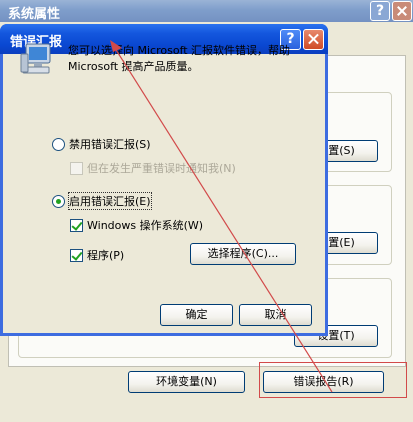 This screenshot has height=422, width=413. I want to click on disable-reporting-option: 禁用错误汇报(S), so click(101, 144).